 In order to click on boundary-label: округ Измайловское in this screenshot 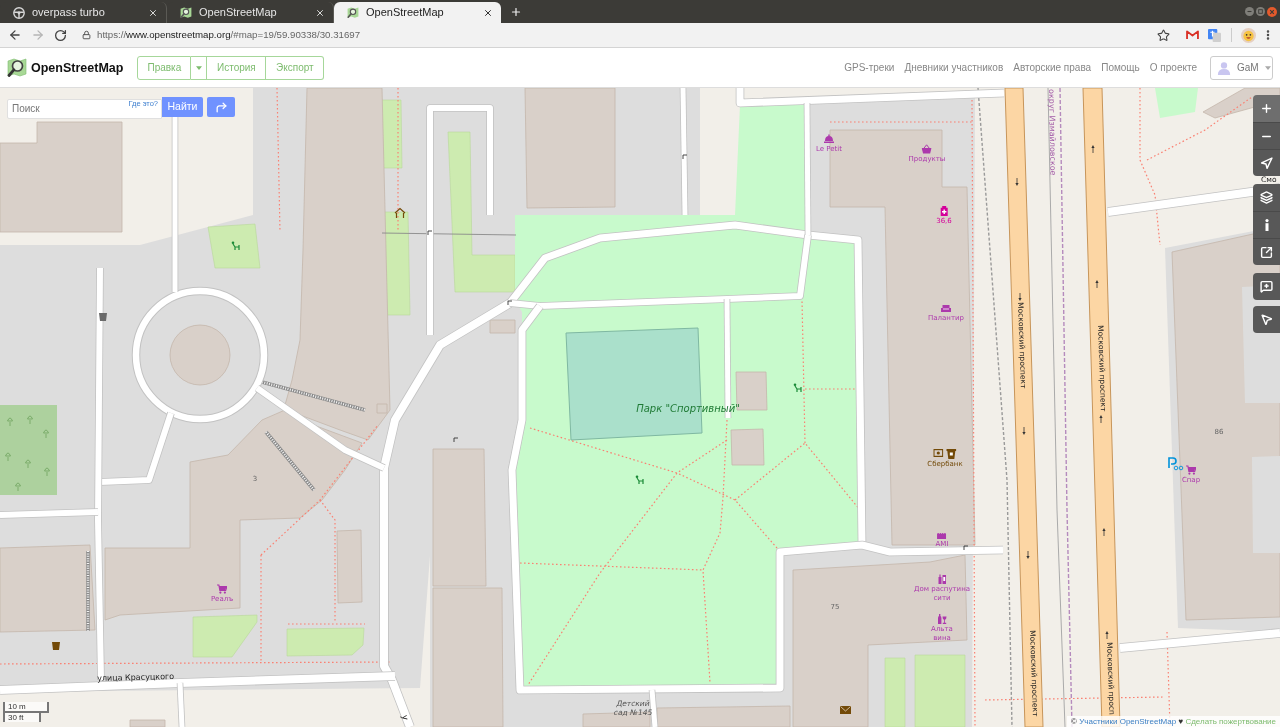, I will do `click(1052, 132)`.